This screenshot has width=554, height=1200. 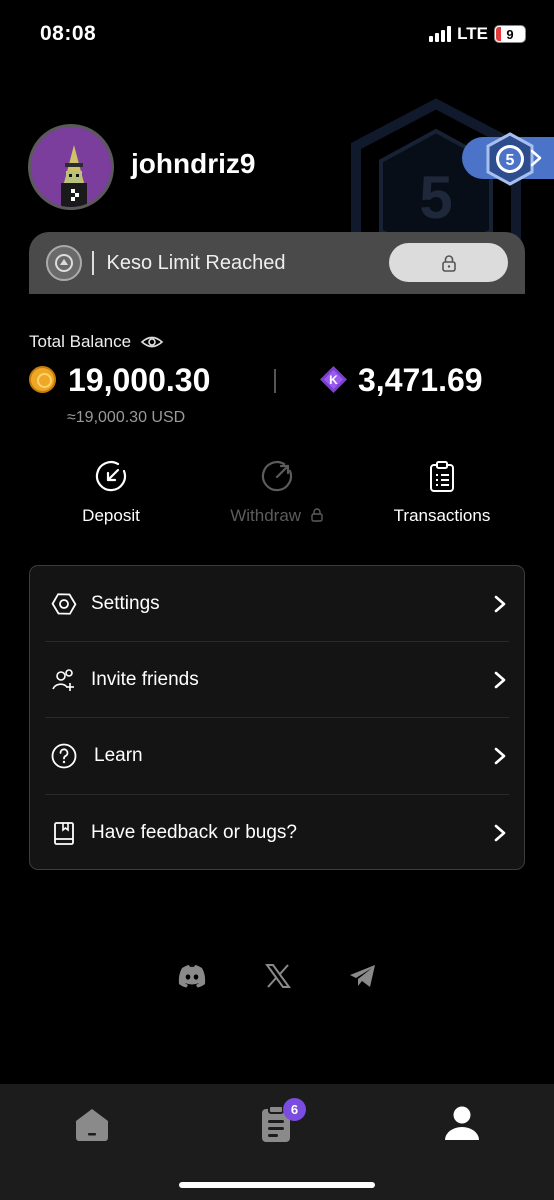 I want to click on withdraw-button: Withdraw, so click(x=277, y=493).